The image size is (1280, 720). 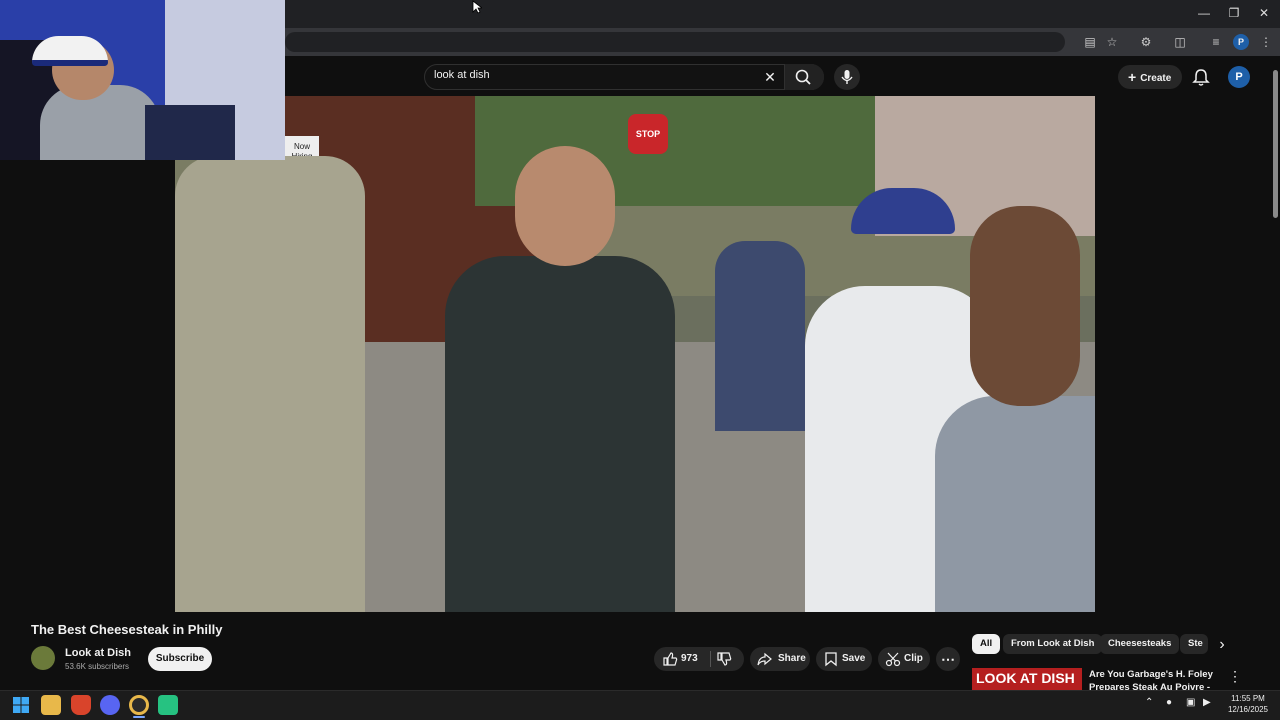 What do you see at coordinates (180, 659) in the screenshot?
I see `subscribe-button: Subscribe` at bounding box center [180, 659].